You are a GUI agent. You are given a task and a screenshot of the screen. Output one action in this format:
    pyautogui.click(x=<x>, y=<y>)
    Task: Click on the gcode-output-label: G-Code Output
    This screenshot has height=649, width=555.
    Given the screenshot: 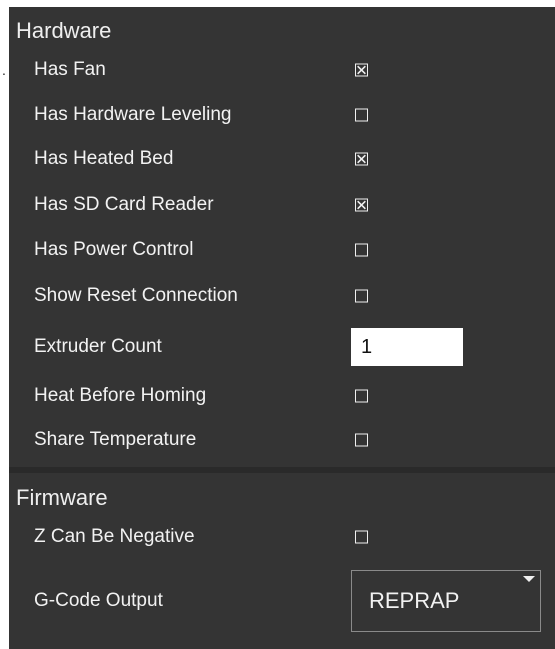 What is the action you would take?
    pyautogui.click(x=98, y=600)
    